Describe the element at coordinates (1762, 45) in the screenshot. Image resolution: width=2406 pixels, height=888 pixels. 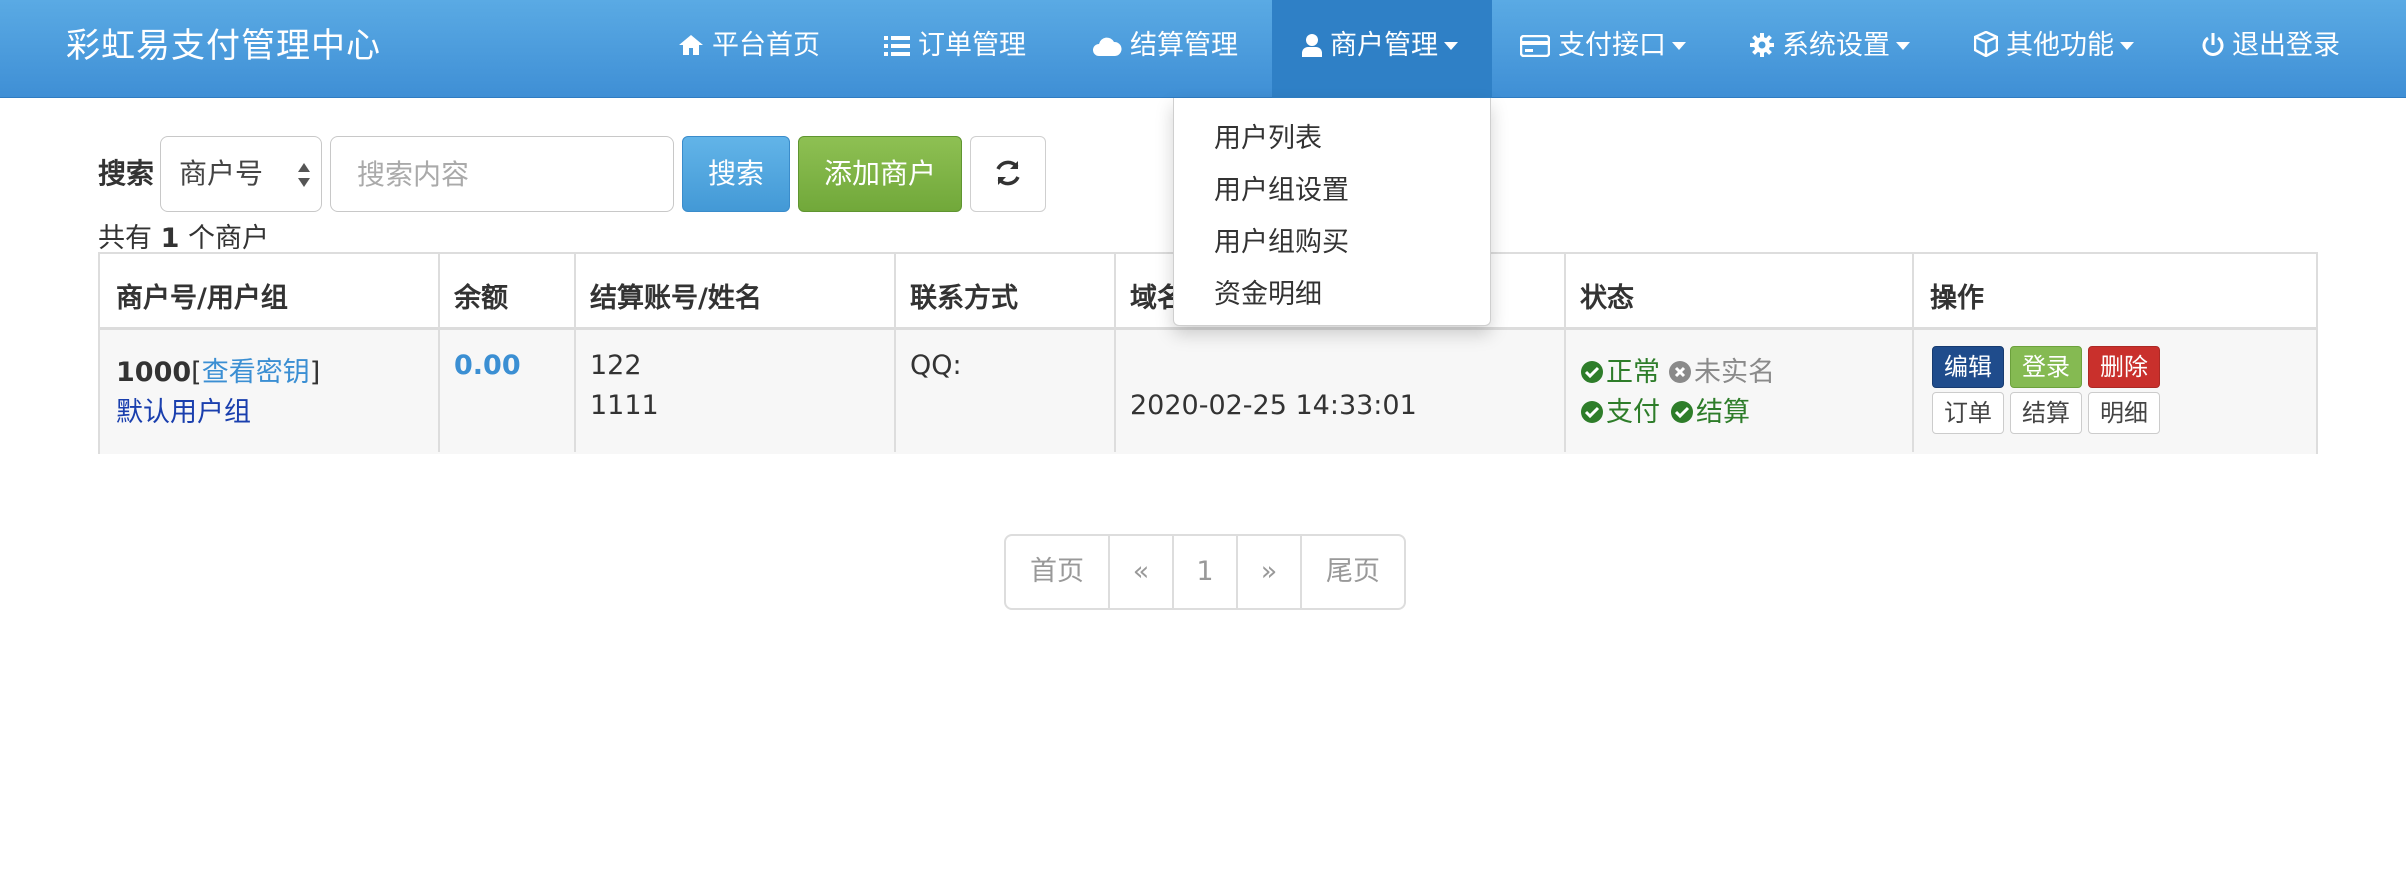
I see `gear-icon` at that location.